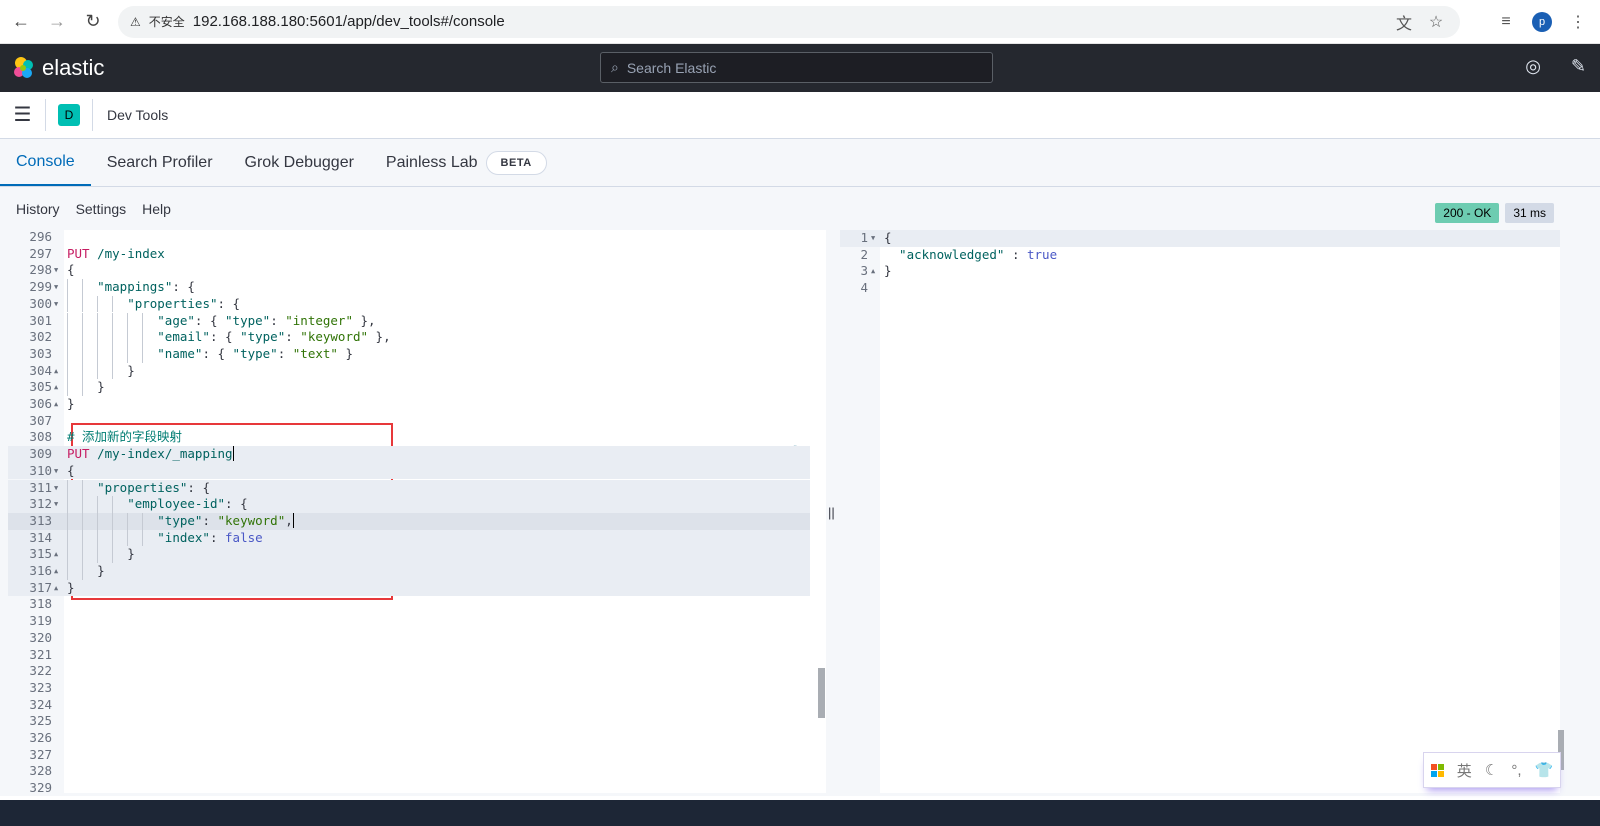 Image resolution: width=1600 pixels, height=826 pixels. Describe the element at coordinates (69, 115) in the screenshot. I see `space-avatar: D` at that location.